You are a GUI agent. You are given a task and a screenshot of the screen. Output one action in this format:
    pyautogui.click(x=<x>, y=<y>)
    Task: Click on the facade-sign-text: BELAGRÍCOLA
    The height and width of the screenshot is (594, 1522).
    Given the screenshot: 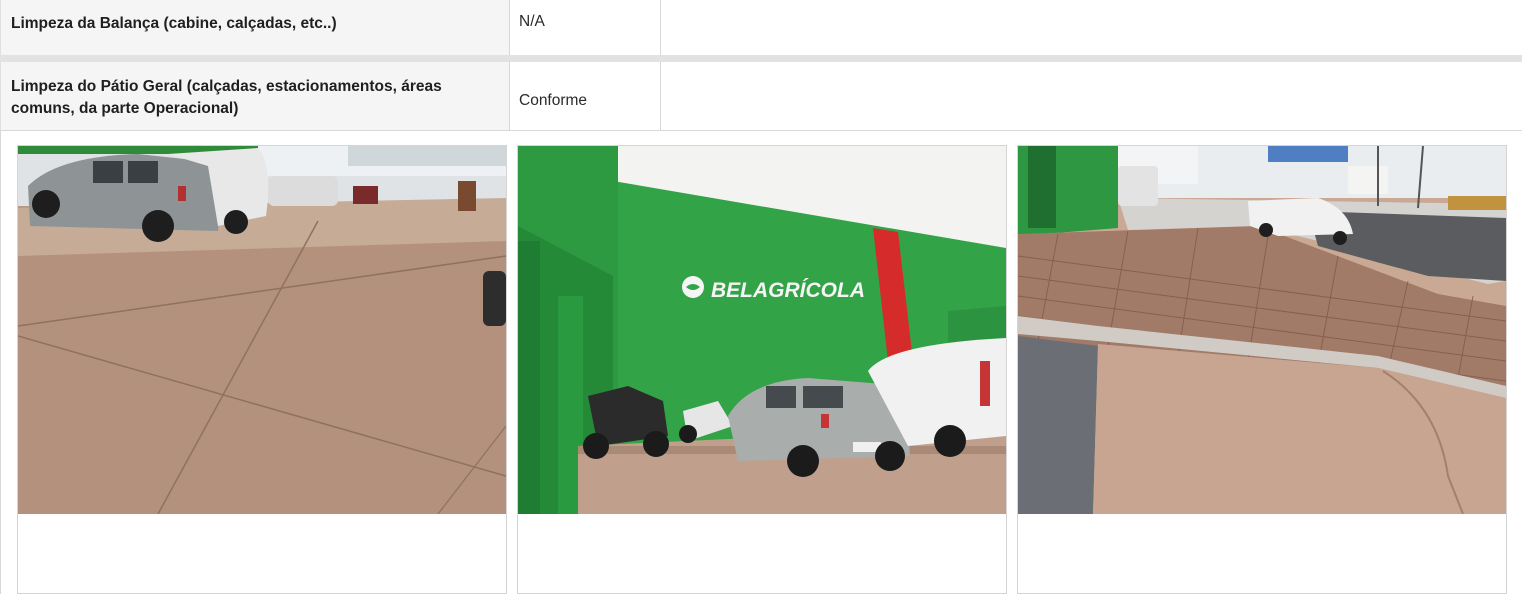 What is the action you would take?
    pyautogui.click(x=788, y=290)
    